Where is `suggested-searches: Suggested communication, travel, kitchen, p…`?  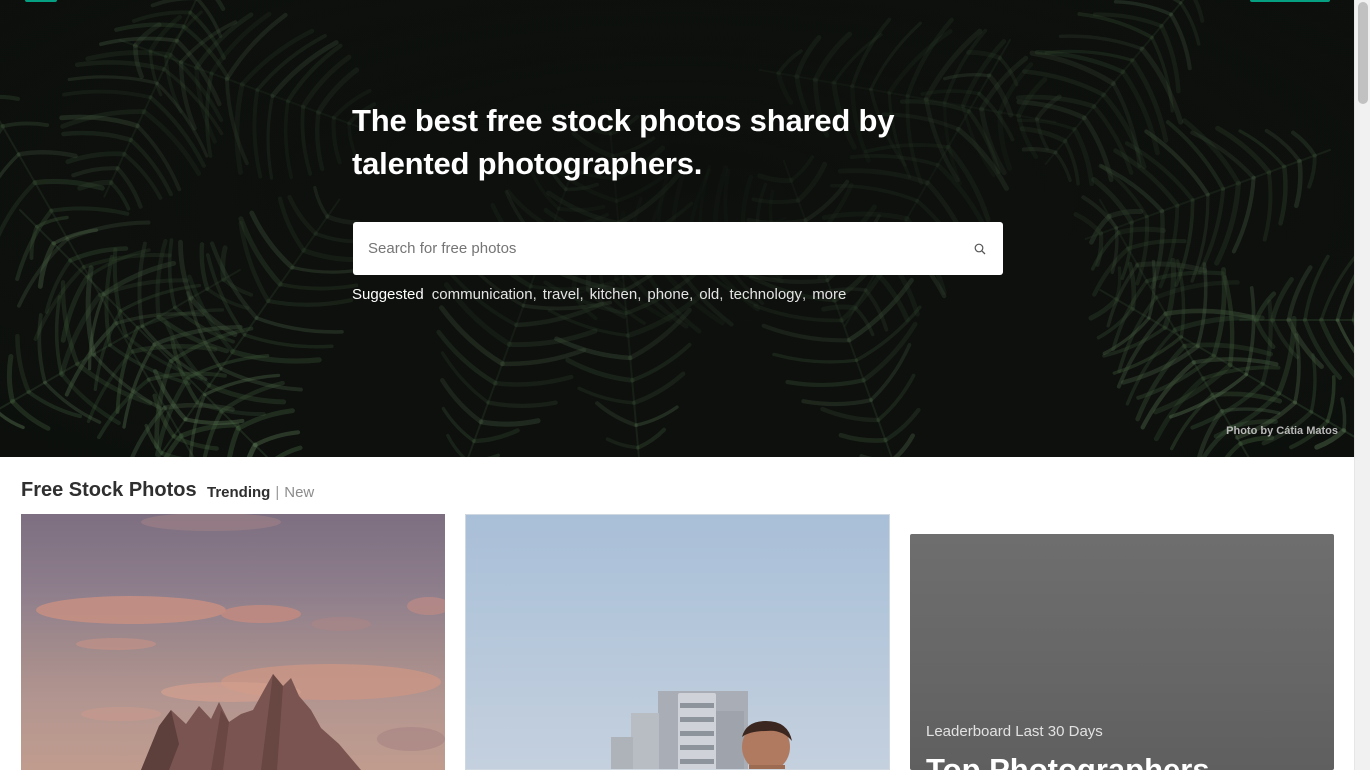
suggested-searches: Suggested communication, travel, kitchen, p… is located at coordinates (599, 294).